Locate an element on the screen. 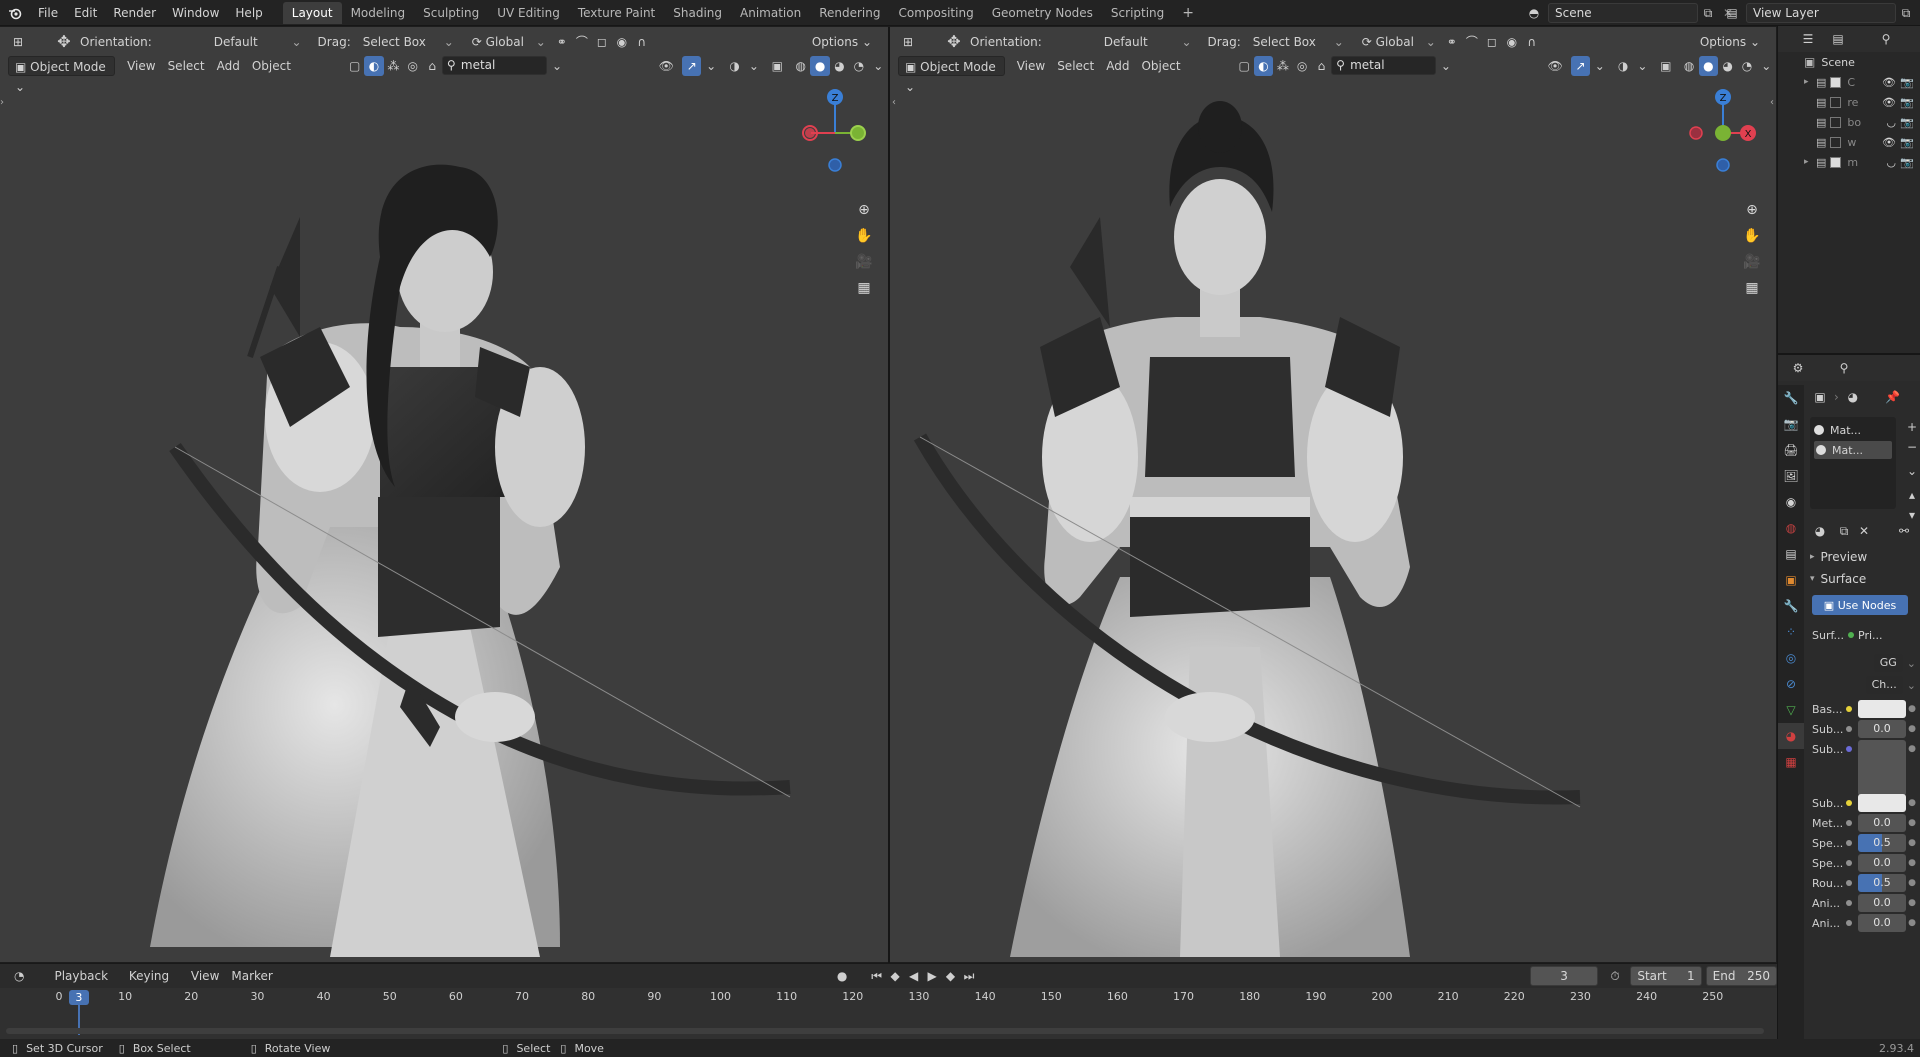 This screenshot has height=1057, width=1920. shader-property-row: Spe... 0.5 ● is located at coordinates (1864, 843).